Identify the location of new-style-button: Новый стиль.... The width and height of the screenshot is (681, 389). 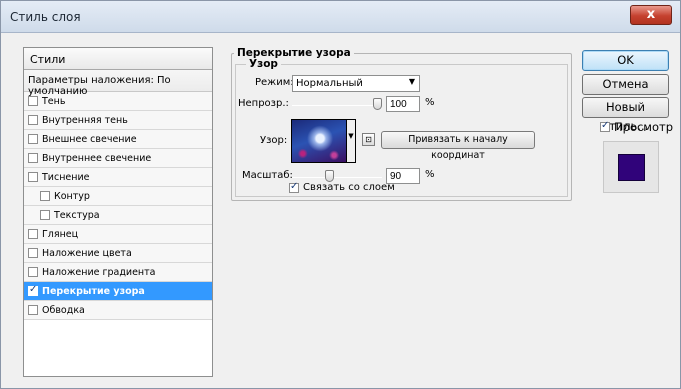
(625, 115).